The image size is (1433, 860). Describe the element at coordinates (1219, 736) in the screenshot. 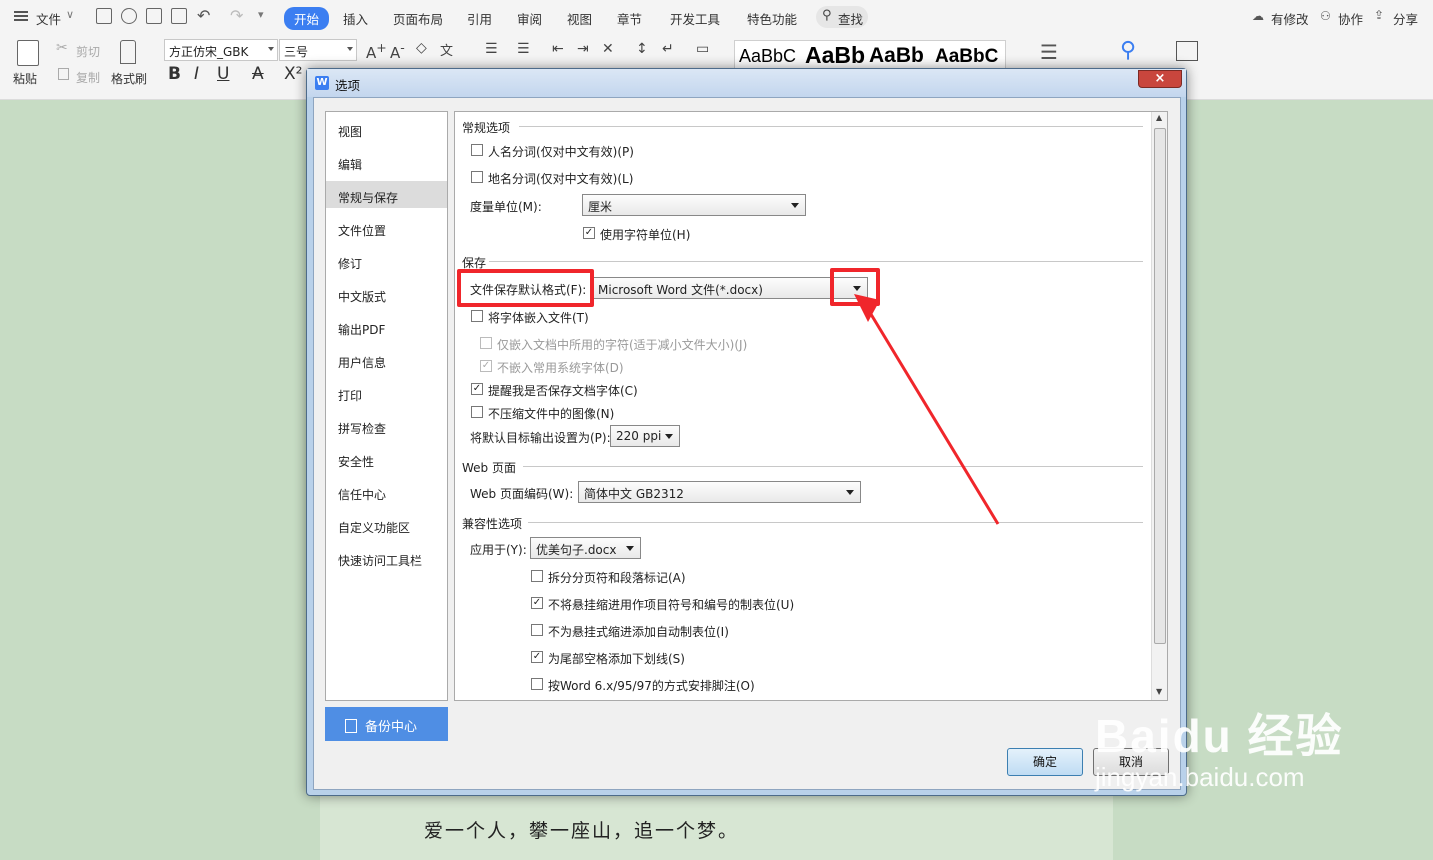

I see `watermark-brand: Baidu 经验` at that location.